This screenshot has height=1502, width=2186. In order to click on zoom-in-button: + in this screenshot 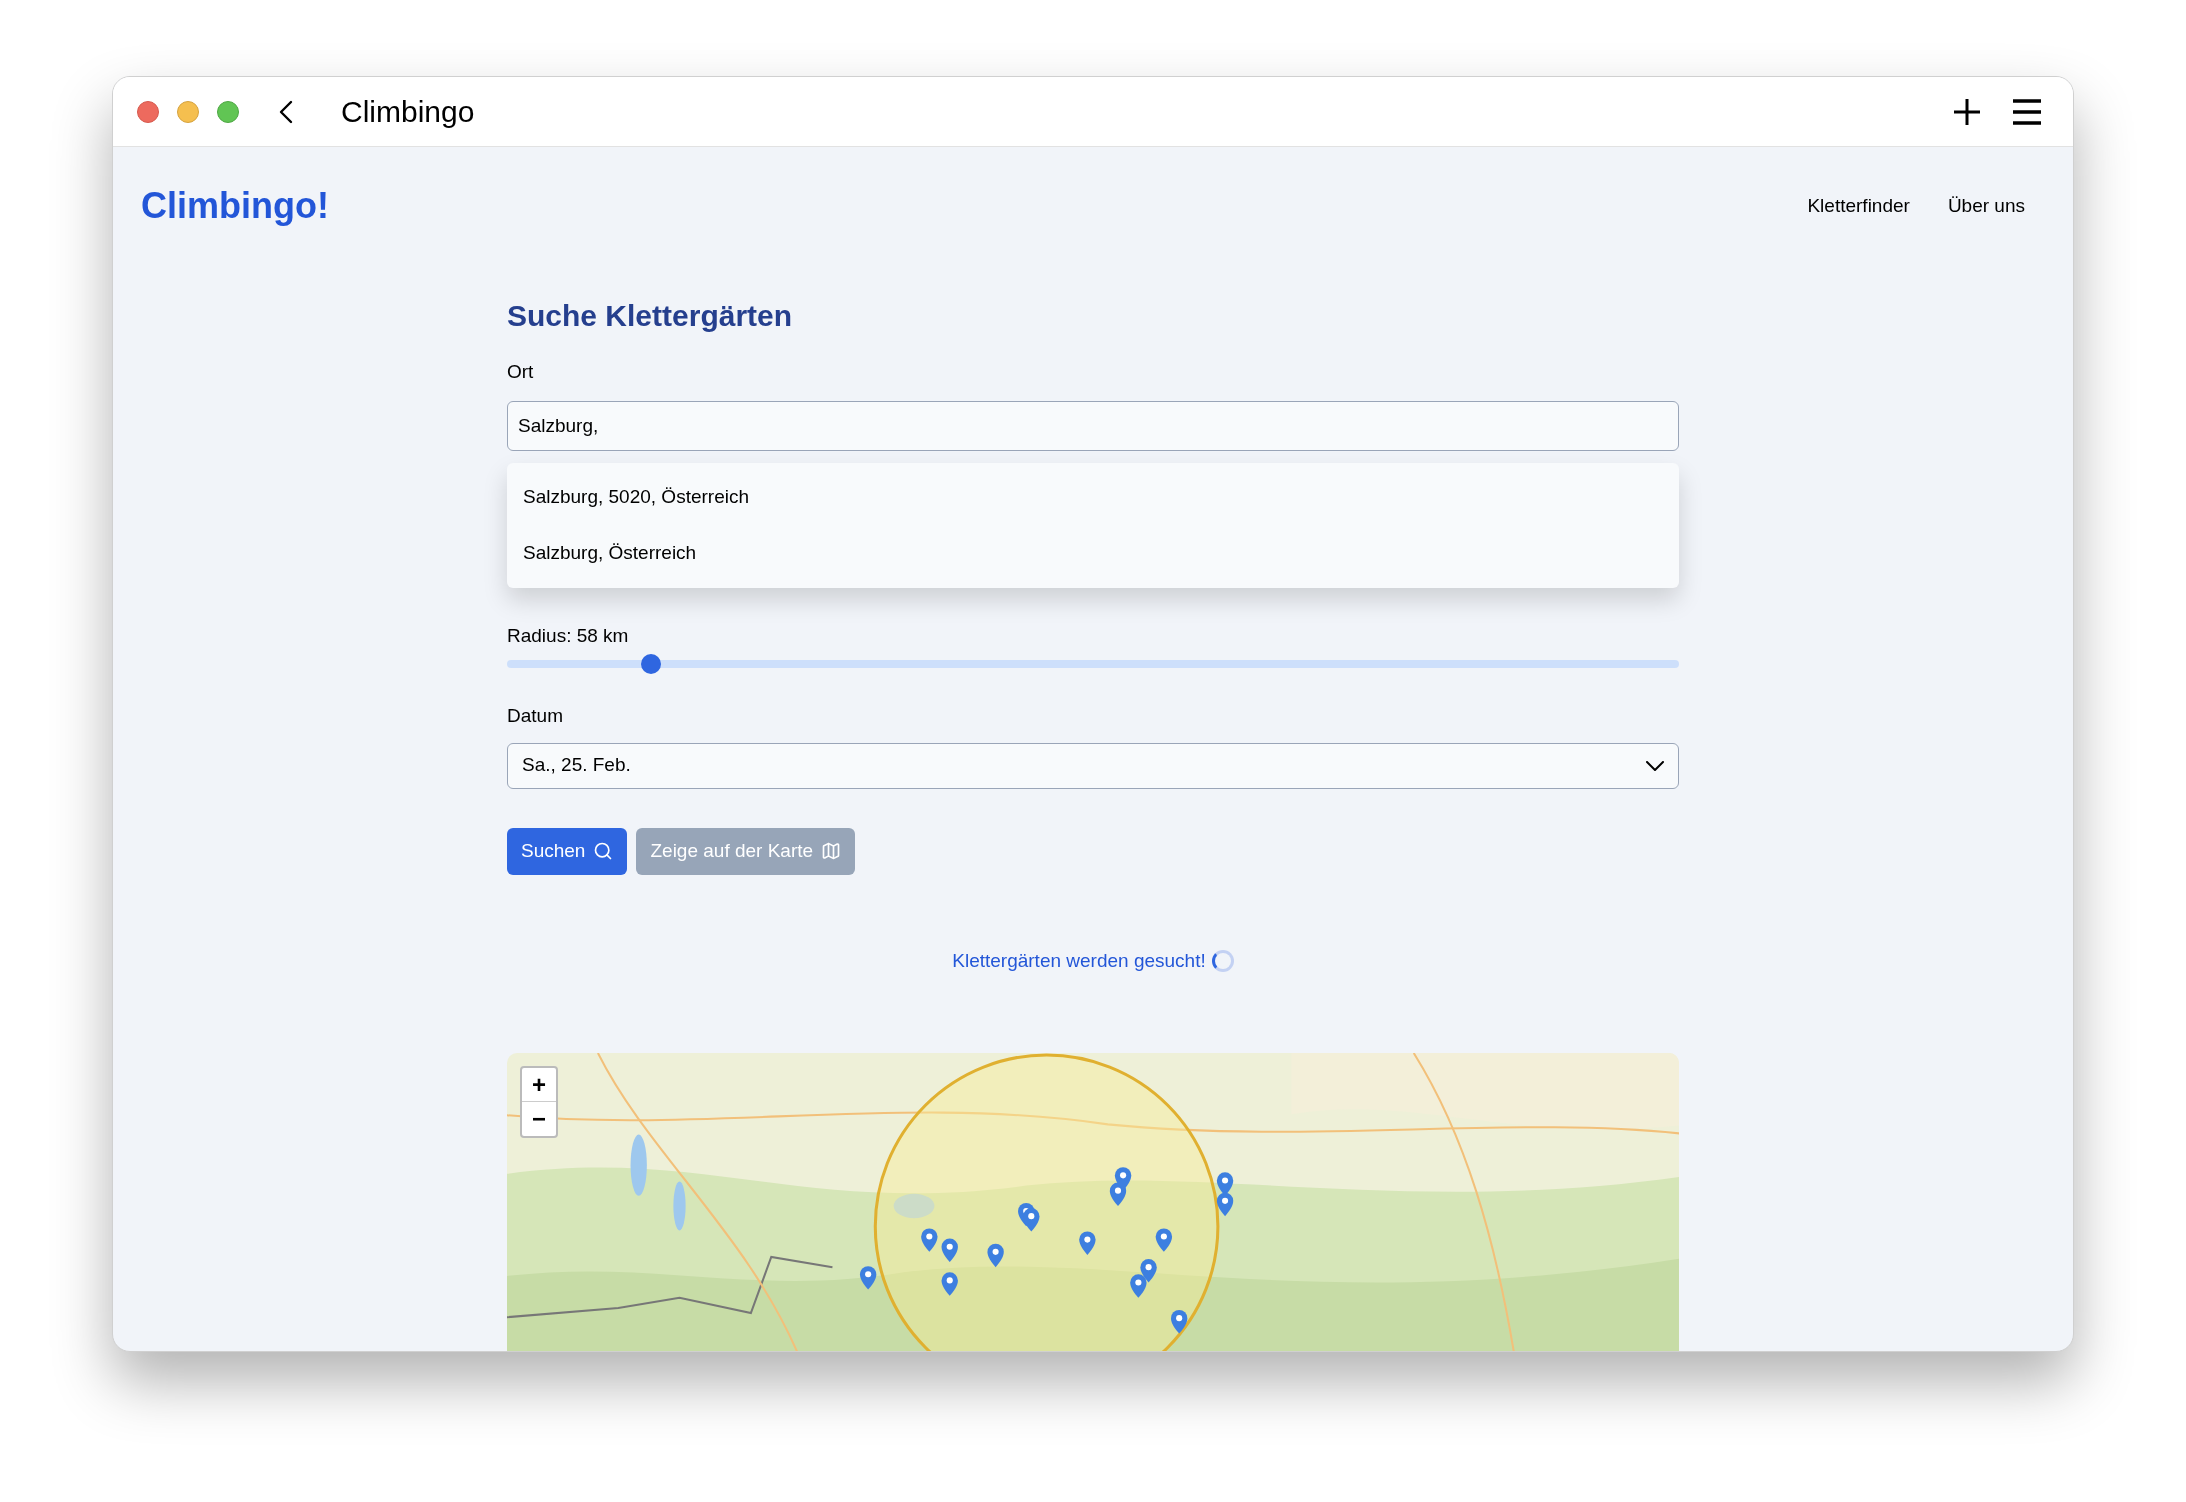, I will do `click(539, 1085)`.